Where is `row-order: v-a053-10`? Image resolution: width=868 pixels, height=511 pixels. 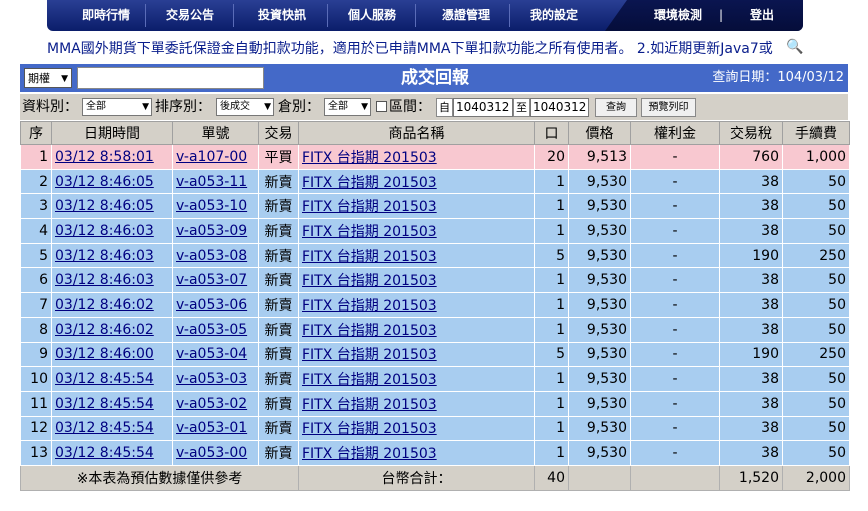
row-order: v-a053-10 is located at coordinates (215, 206).